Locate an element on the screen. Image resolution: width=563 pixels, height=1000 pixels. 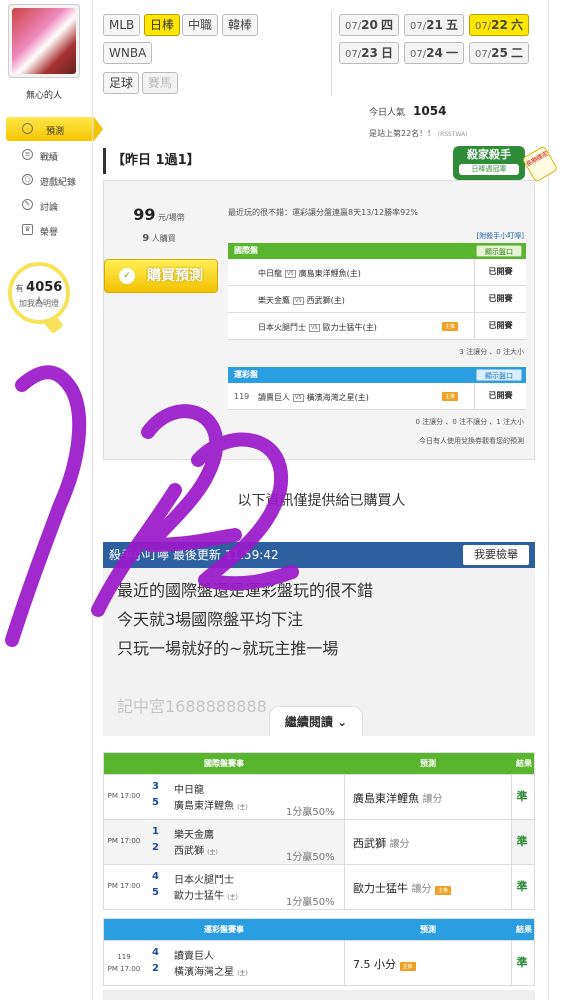
sidebar-item-honor: ♛ 榮譽 is located at coordinates (55, 231).